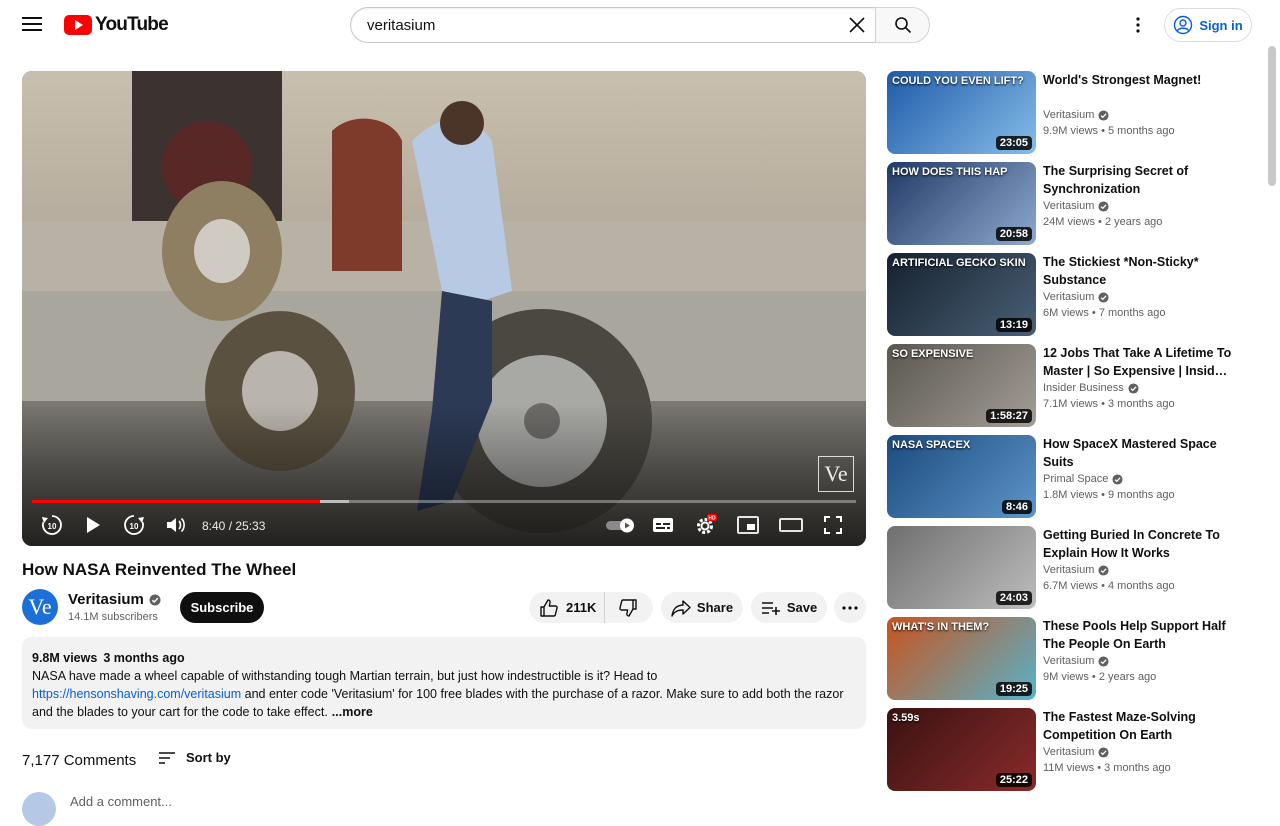 The height and width of the screenshot is (826, 1280). What do you see at coordinates (961, 567) in the screenshot?
I see `recommendation-thumbnail: 24:03` at bounding box center [961, 567].